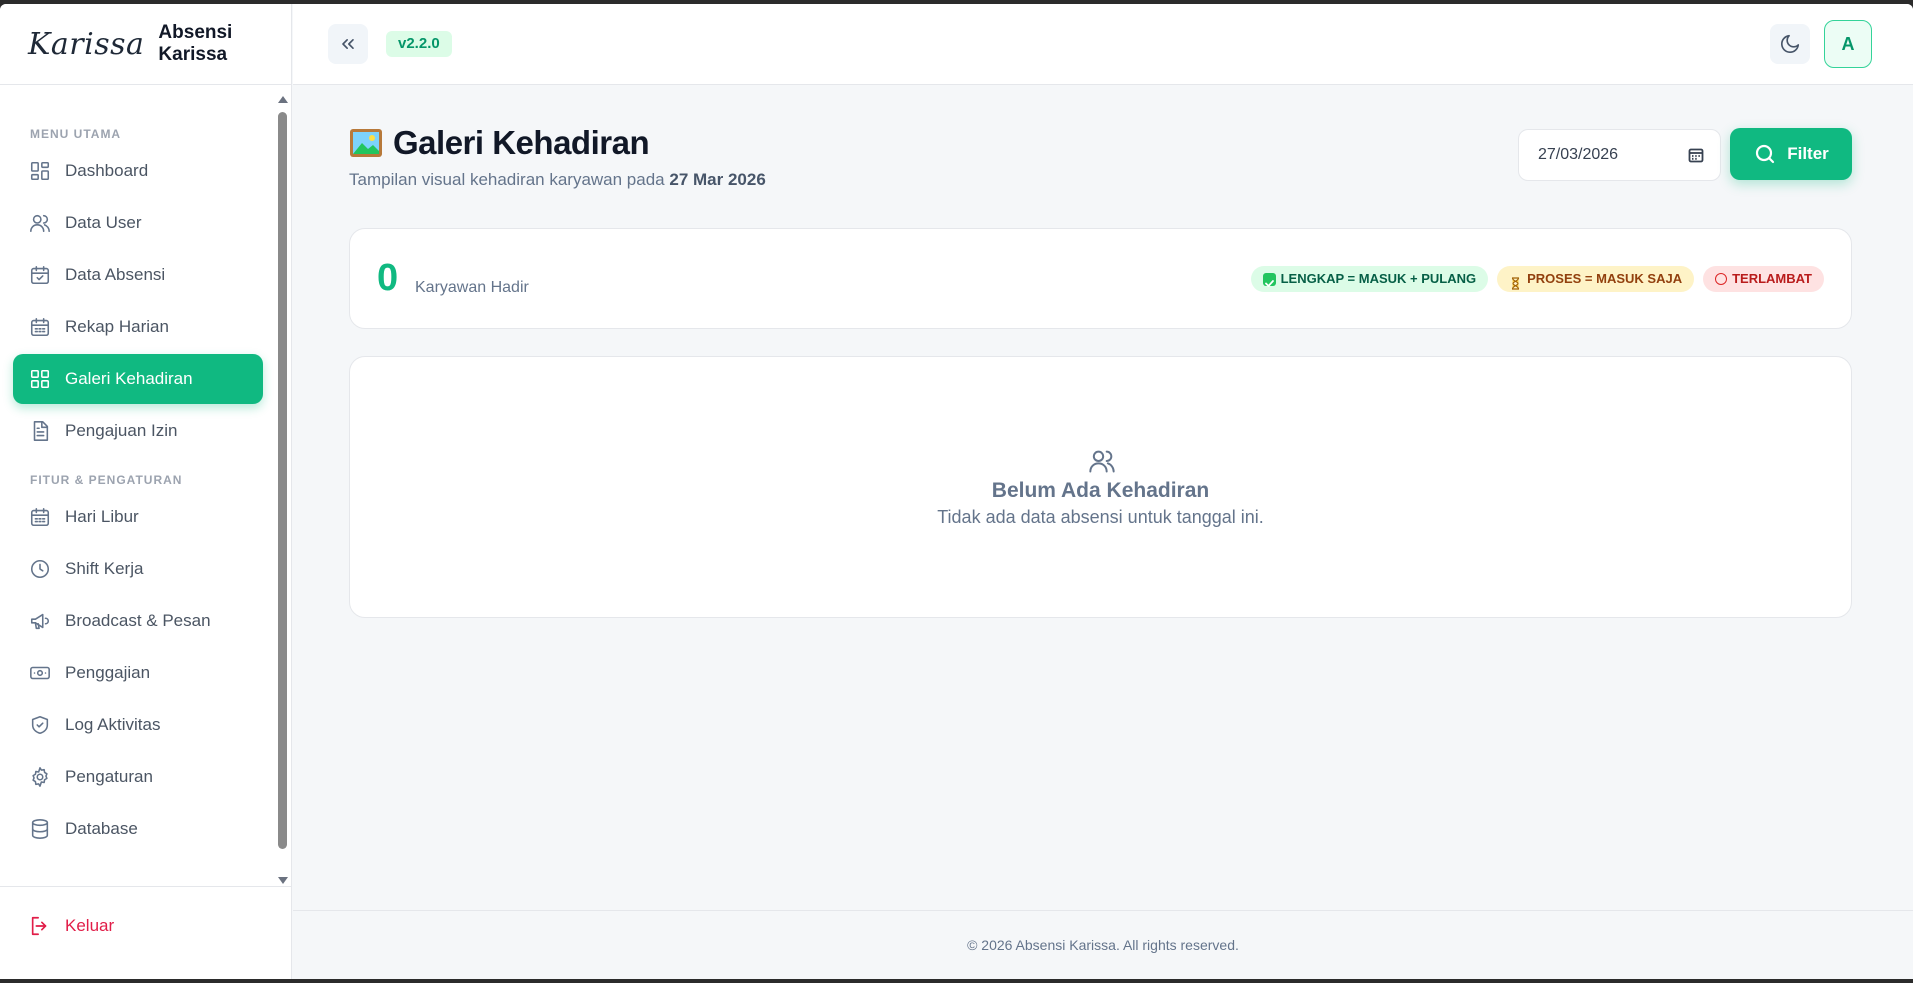 This screenshot has height=983, width=1913. Describe the element at coordinates (109, 776) in the screenshot. I see `sidebar-item-label: Pengaturan` at that location.